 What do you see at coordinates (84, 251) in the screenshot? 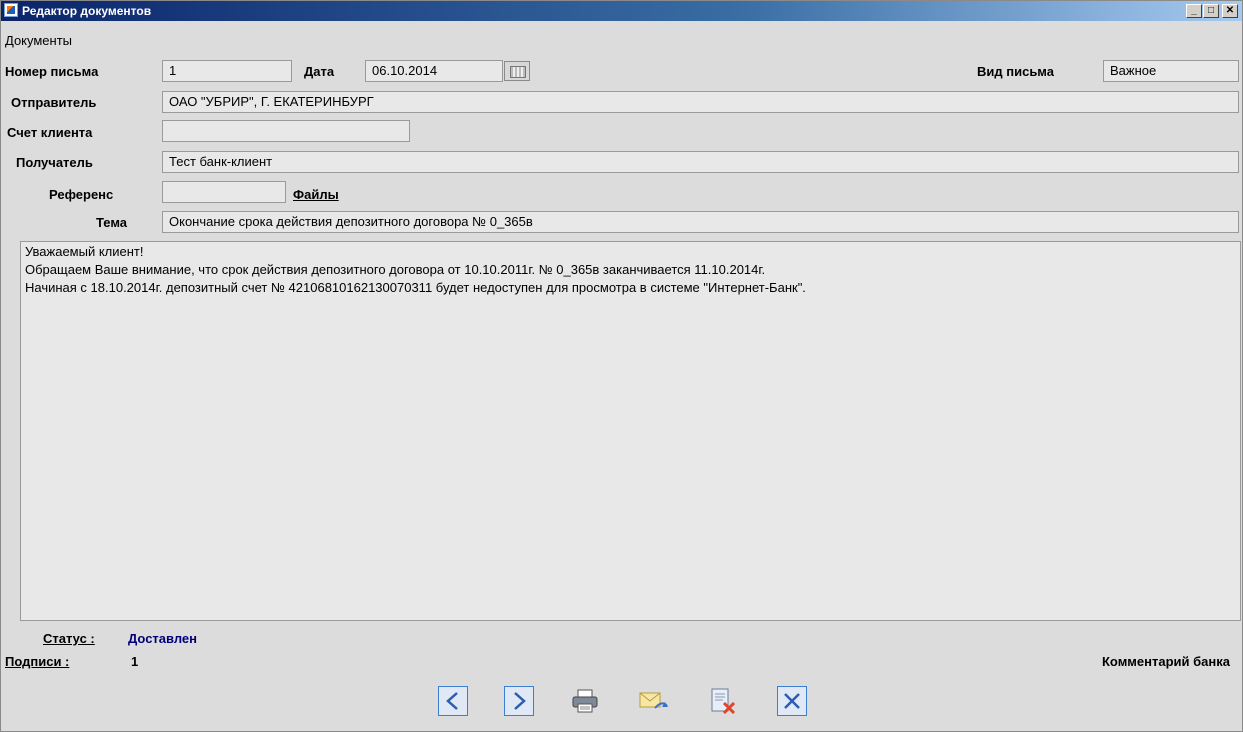
I see `body-line: Уважаемый клиент!` at bounding box center [84, 251].